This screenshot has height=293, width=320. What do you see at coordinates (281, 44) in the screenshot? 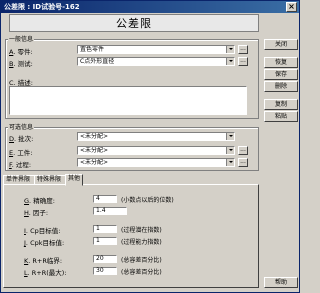
I see `close-button: 关闭` at bounding box center [281, 44].